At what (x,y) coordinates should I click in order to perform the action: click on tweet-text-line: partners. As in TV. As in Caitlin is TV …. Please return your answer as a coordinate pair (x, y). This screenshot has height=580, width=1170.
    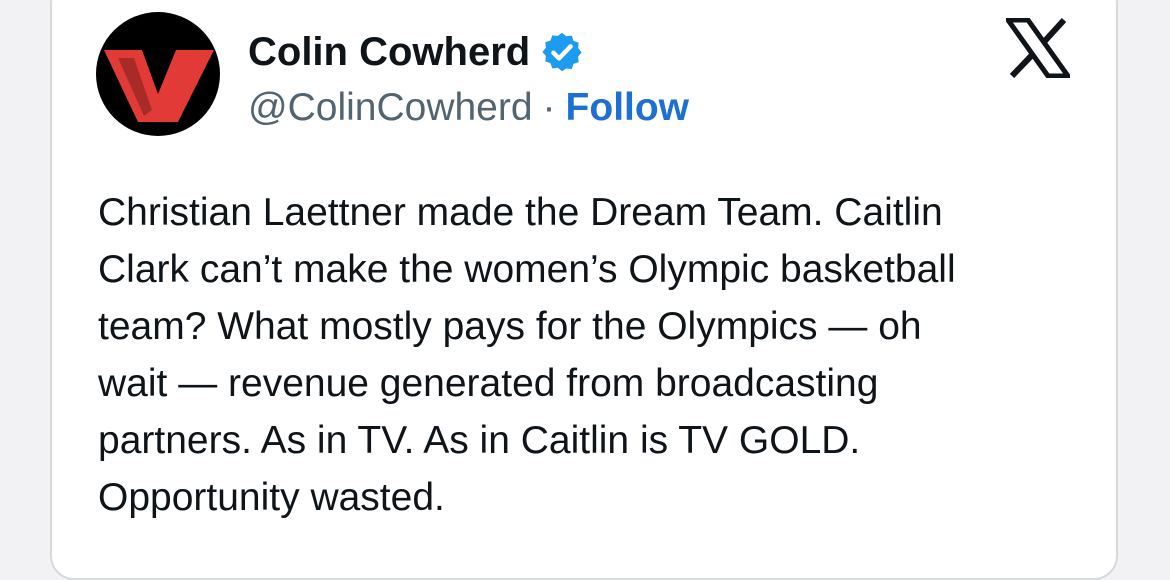
    Looking at the image, I should click on (479, 440).